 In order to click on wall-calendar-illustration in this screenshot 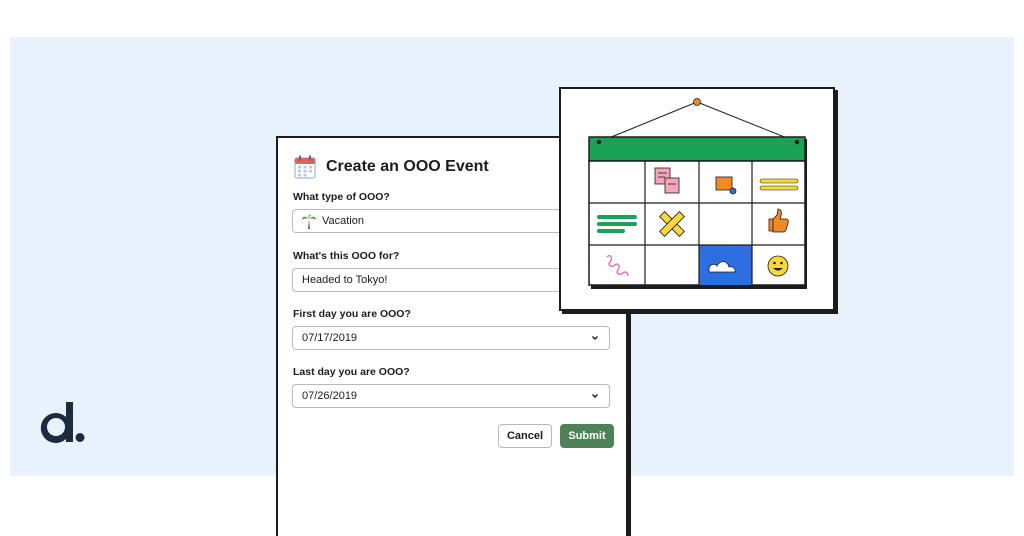, I will do `click(697, 193)`.